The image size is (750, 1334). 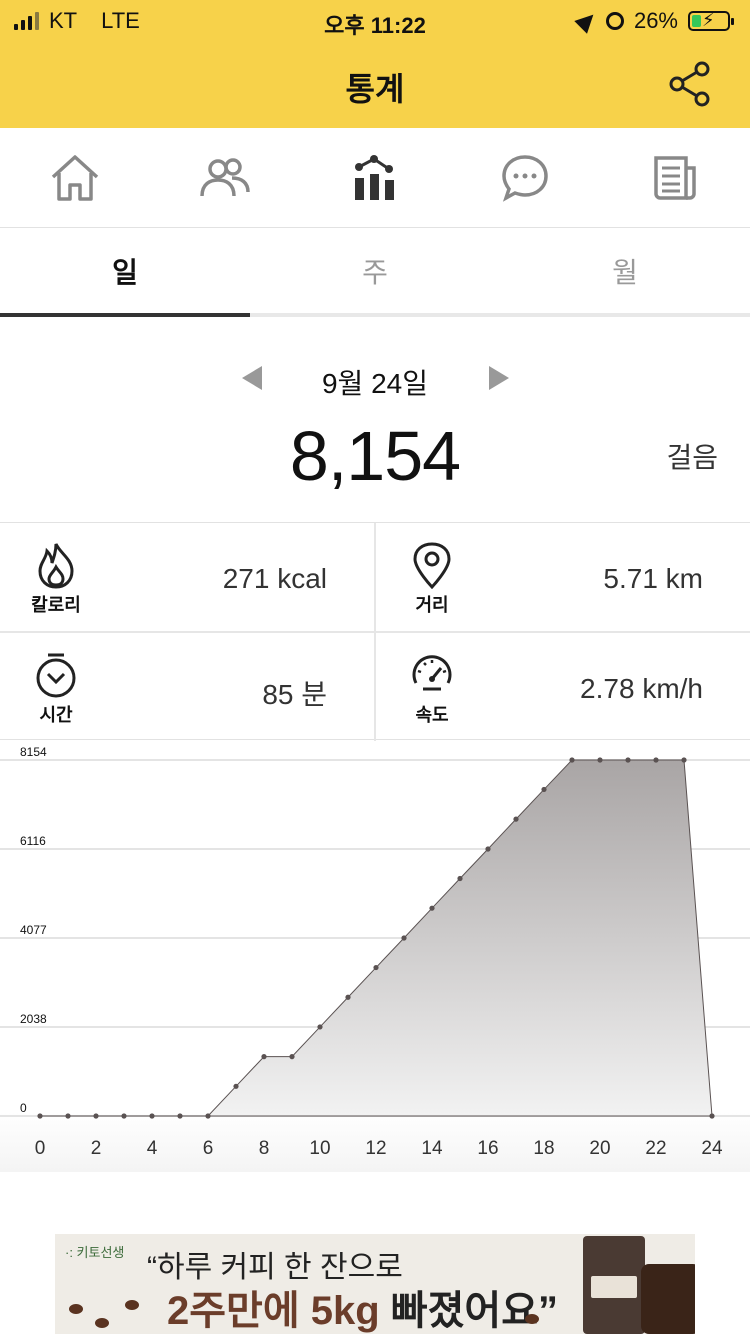 What do you see at coordinates (499, 378) in the screenshot?
I see `next-date-button` at bounding box center [499, 378].